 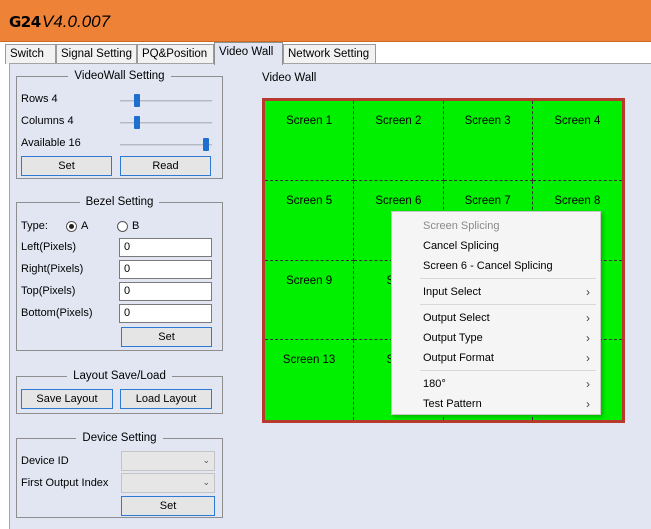 I want to click on type-b-label: B, so click(x=136, y=226).